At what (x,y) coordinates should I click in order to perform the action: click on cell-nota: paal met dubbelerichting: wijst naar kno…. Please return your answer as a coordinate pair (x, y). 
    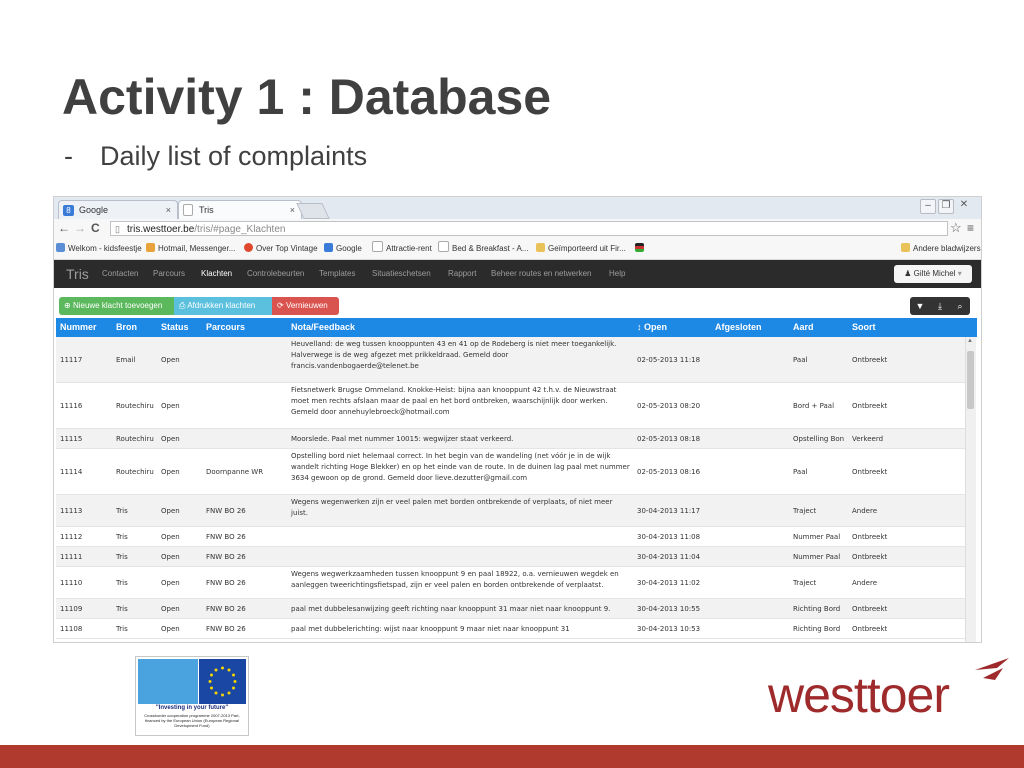
    Looking at the image, I should click on (430, 628).